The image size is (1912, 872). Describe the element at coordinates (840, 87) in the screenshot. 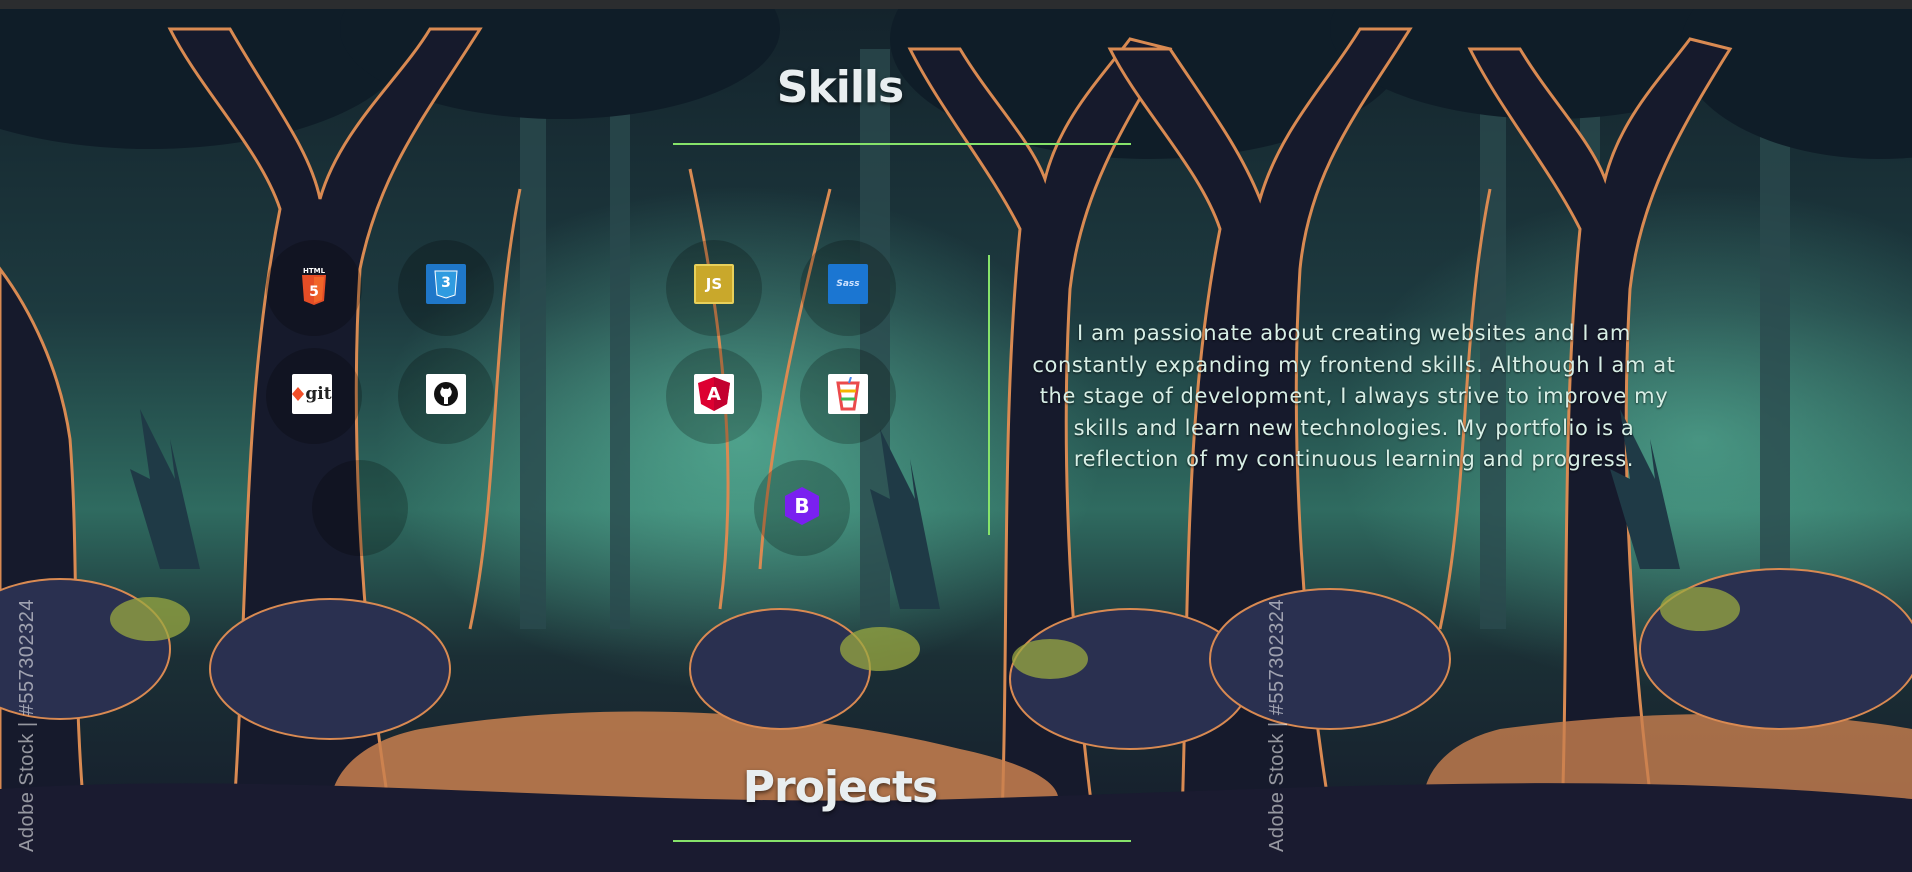

I see `skills-heading: Skills` at that location.